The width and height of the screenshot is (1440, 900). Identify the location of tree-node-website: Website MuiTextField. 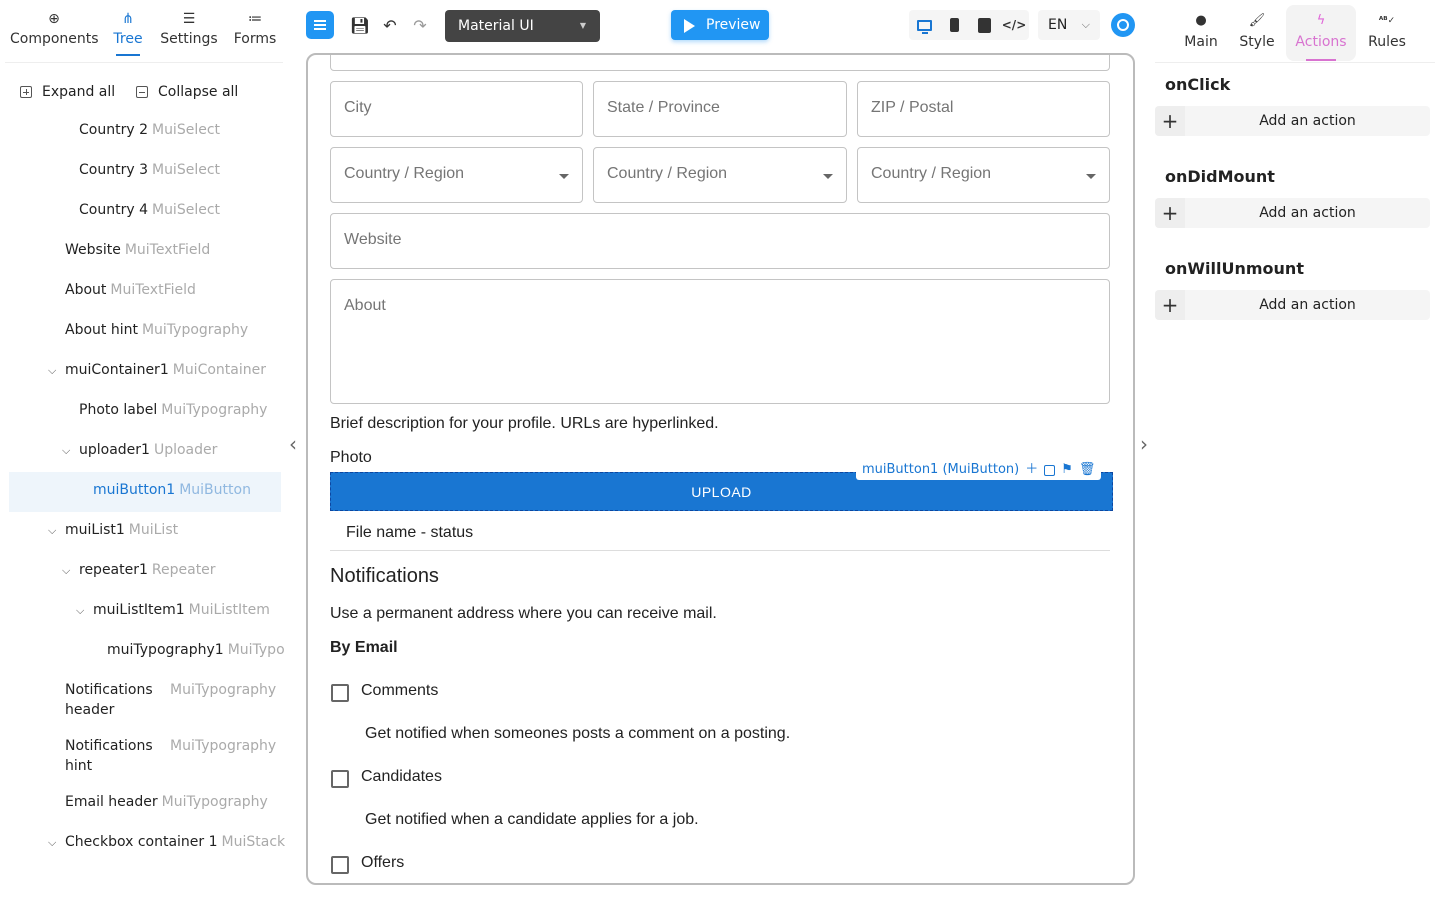
(137, 250).